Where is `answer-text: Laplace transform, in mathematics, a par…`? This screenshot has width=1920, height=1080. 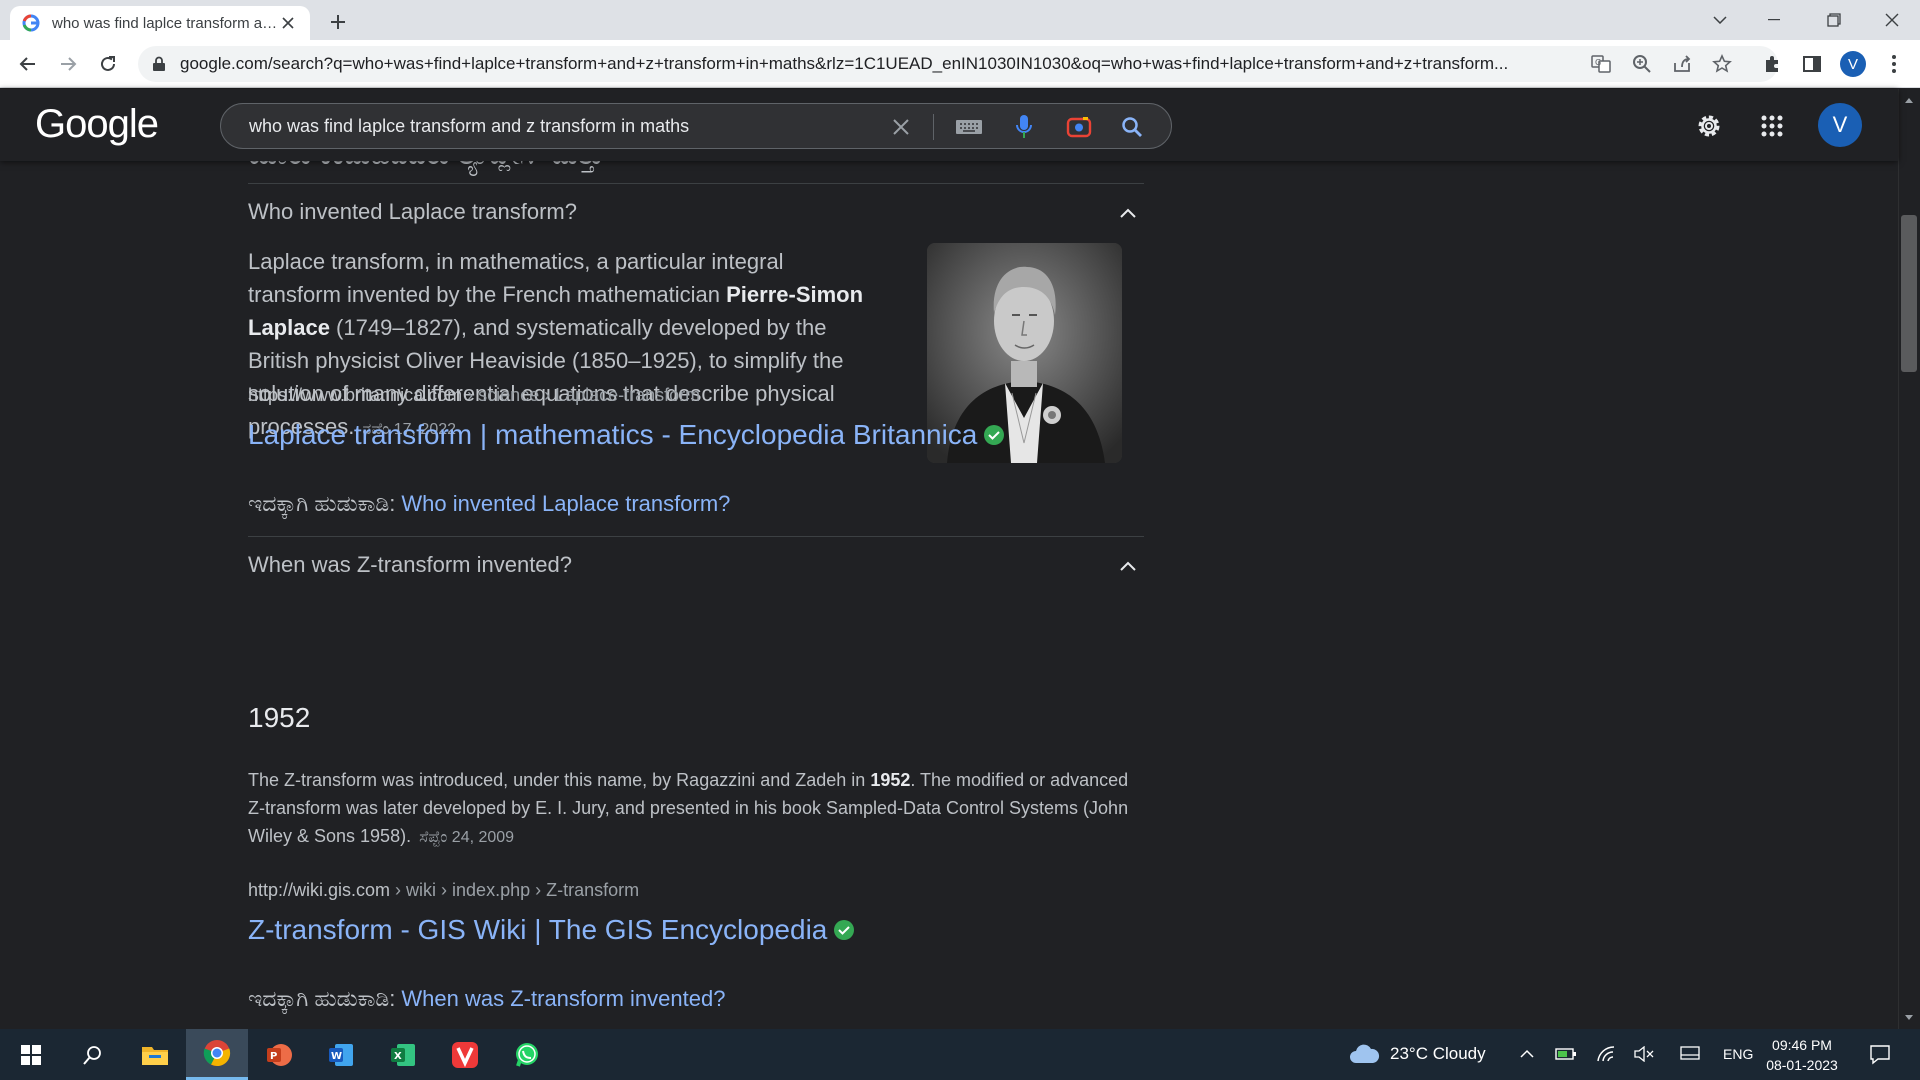
answer-text: Laplace transform, in mathematics, a par… is located at coordinates (516, 278).